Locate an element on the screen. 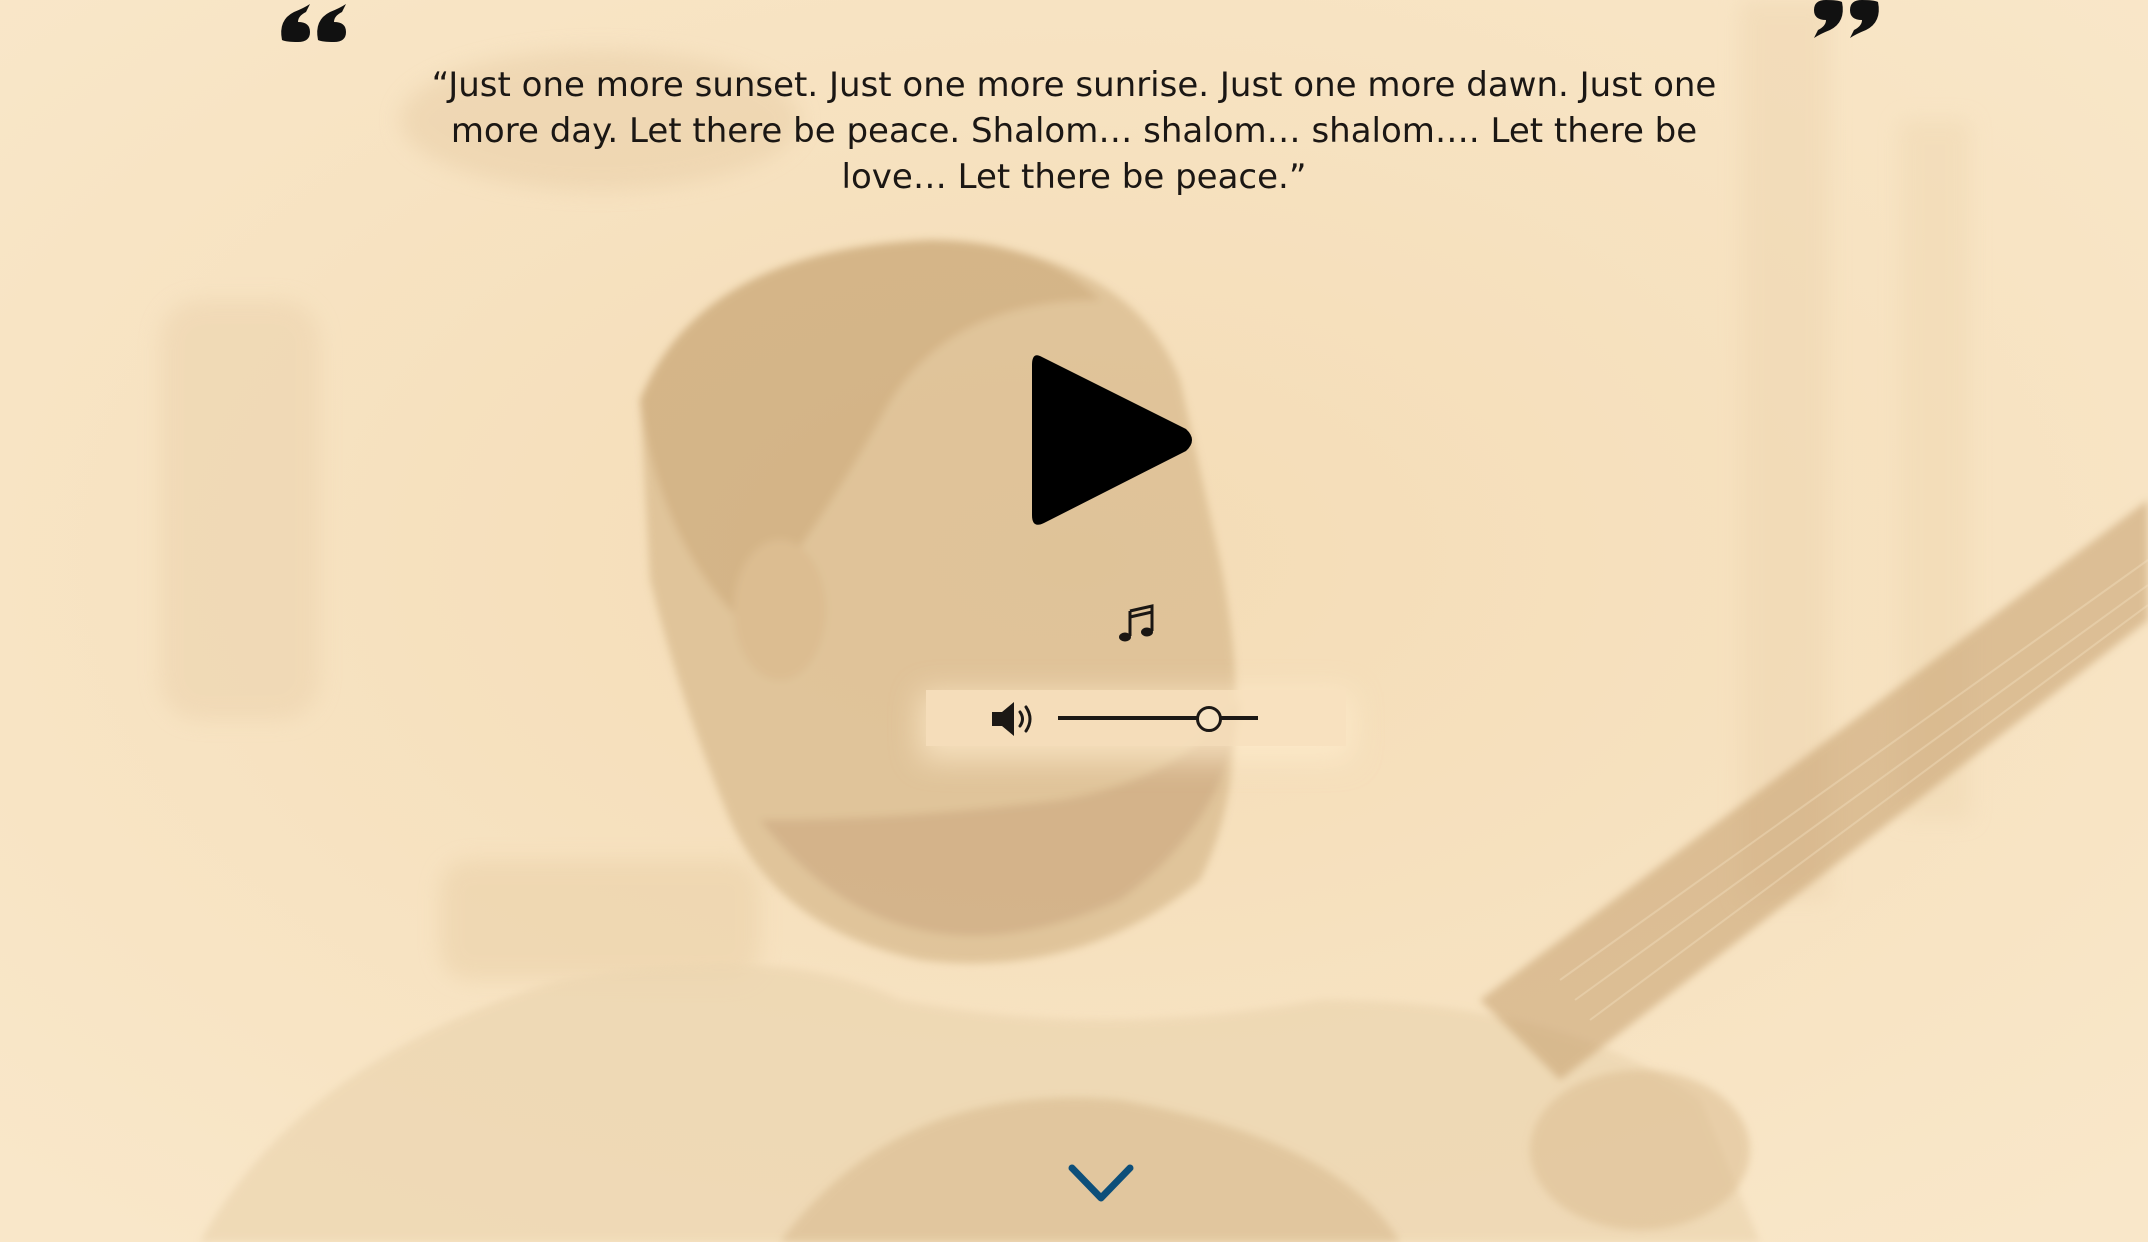 This screenshot has height=1242, width=2148. volume-slider-track is located at coordinates (1158, 718).